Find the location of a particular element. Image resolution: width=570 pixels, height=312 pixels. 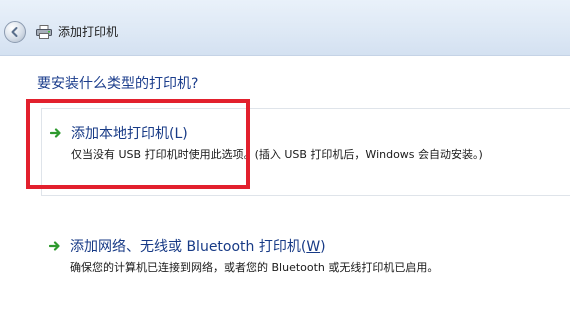

back-button is located at coordinates (15, 32).